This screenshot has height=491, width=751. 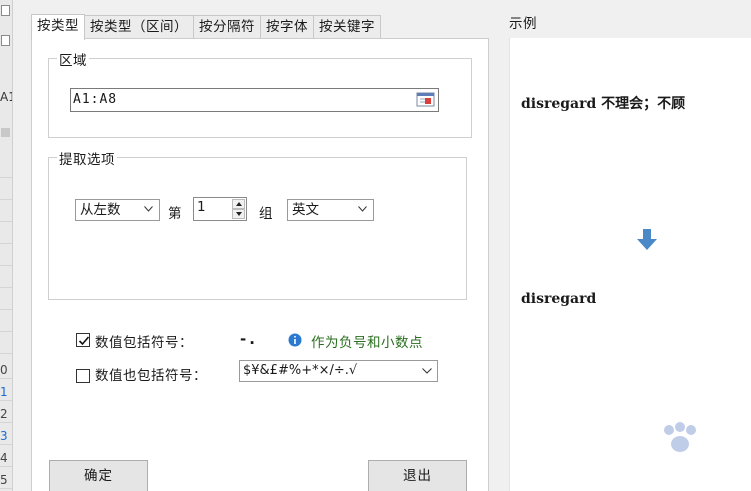 I want to click on range-input: A1:A8, so click(x=254, y=100).